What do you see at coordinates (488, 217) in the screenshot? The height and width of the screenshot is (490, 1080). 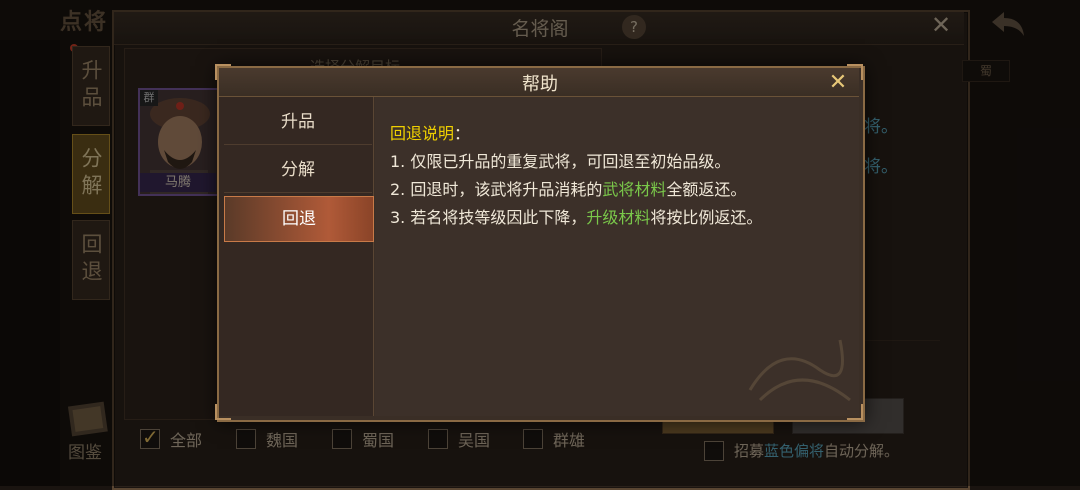 I see `help-line-3-text-a: 3. 若名将技等级因此下降，` at bounding box center [488, 217].